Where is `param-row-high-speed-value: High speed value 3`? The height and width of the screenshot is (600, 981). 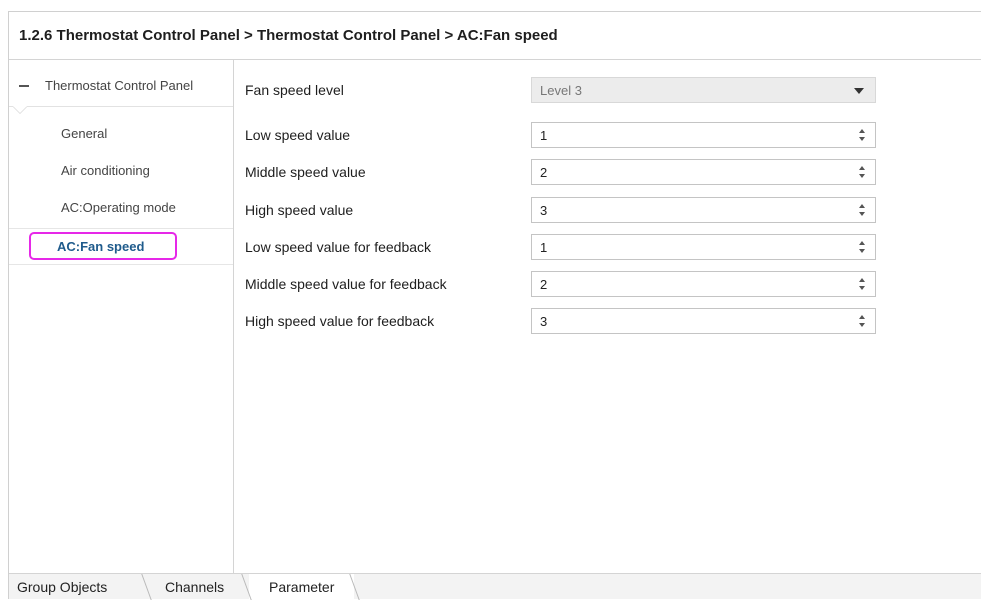
param-row-high-speed-value: High speed value 3 is located at coordinates (565, 210).